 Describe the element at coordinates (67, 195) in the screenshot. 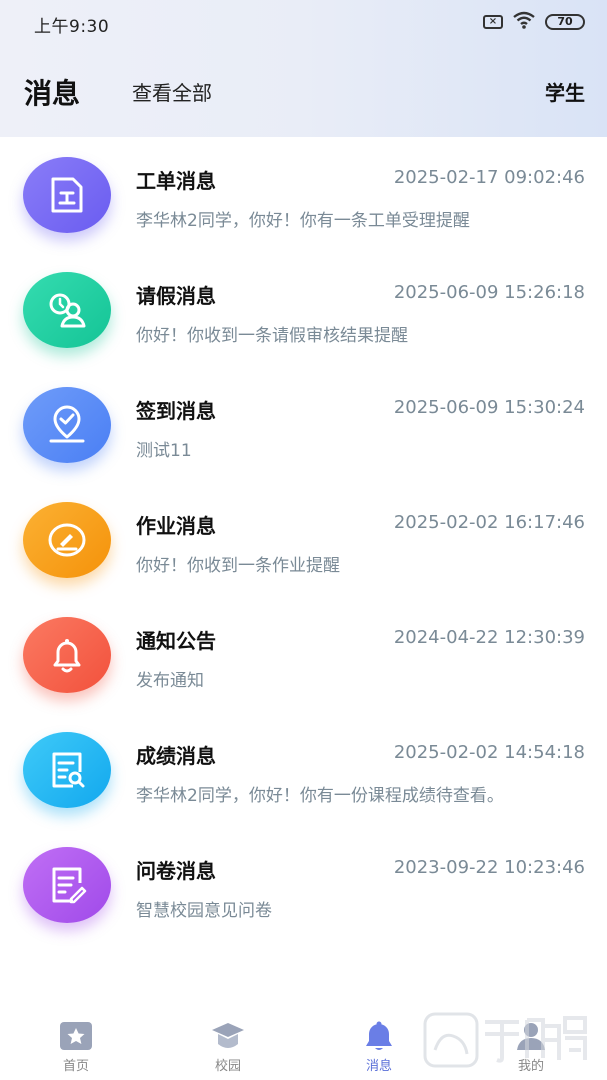

I see `work-order-icon` at that location.